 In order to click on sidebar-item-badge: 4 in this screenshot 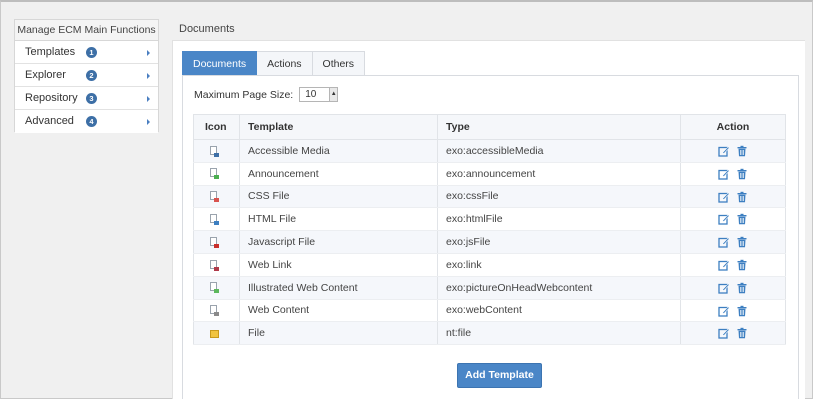, I will do `click(91, 121)`.